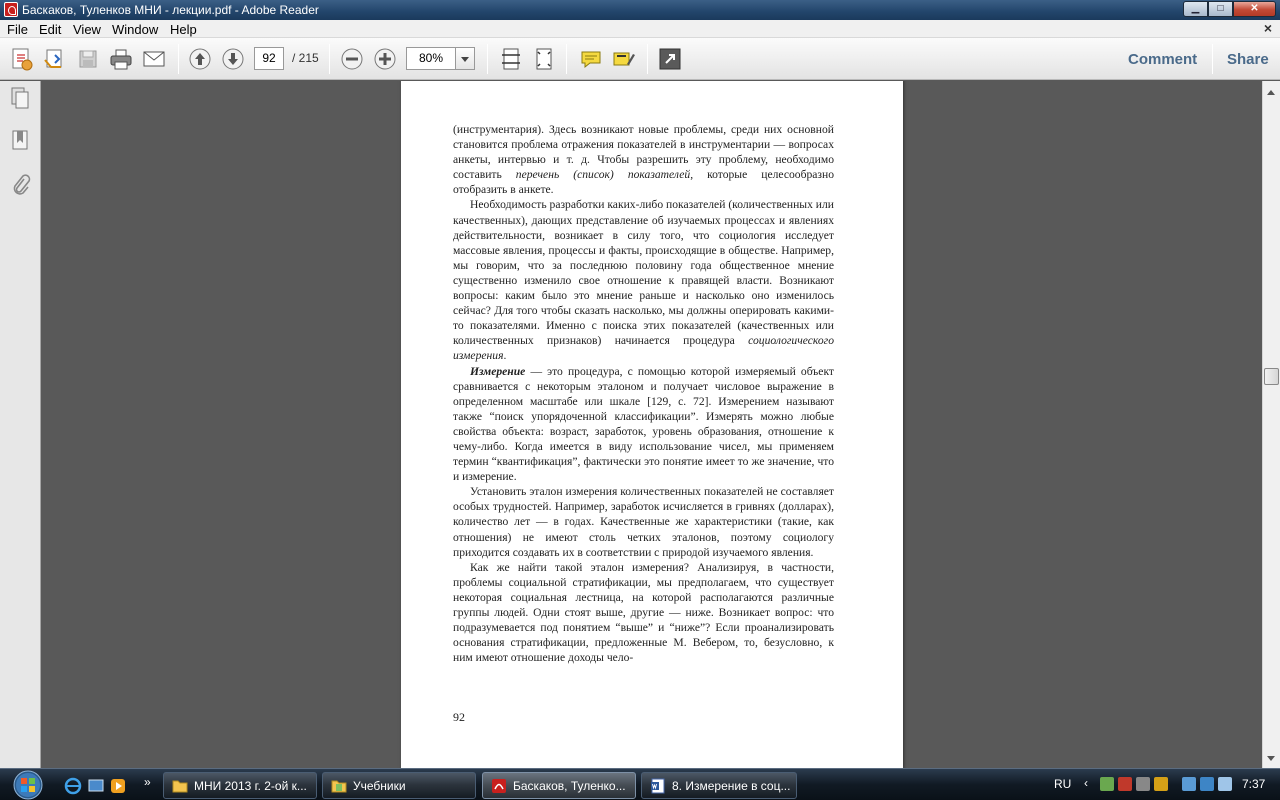  I want to click on menu-edit: Edit, so click(50, 29).